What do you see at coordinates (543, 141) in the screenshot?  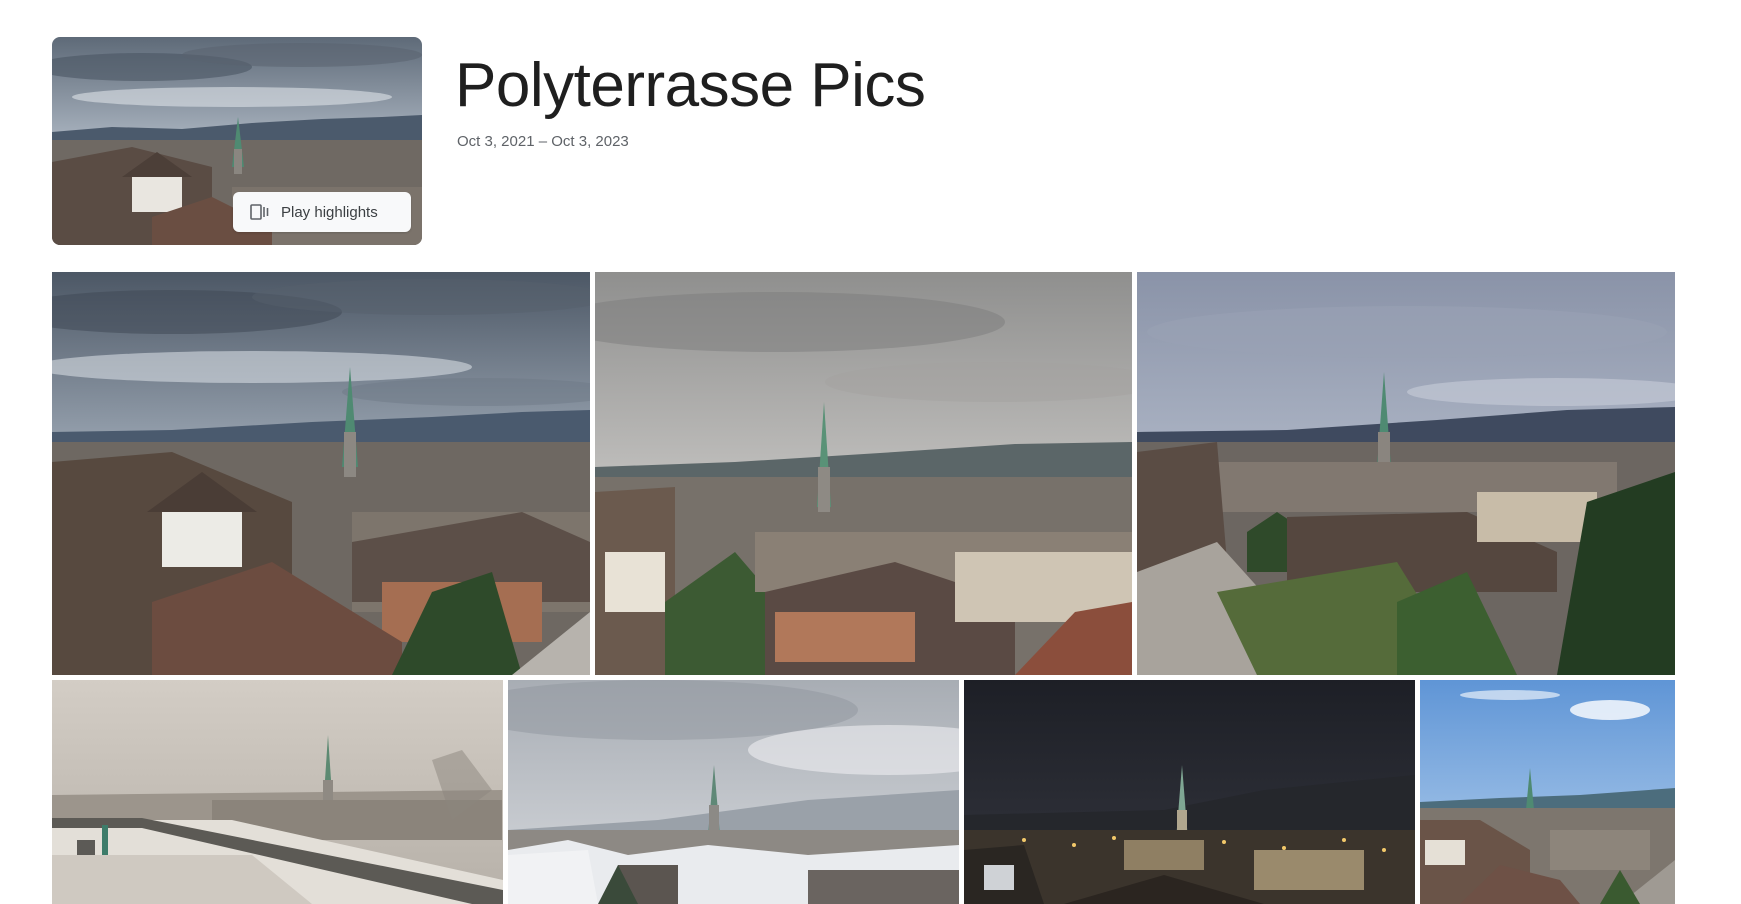 I see `album-date-range: Oct 3, 2021 – Oct 3, 2023` at bounding box center [543, 141].